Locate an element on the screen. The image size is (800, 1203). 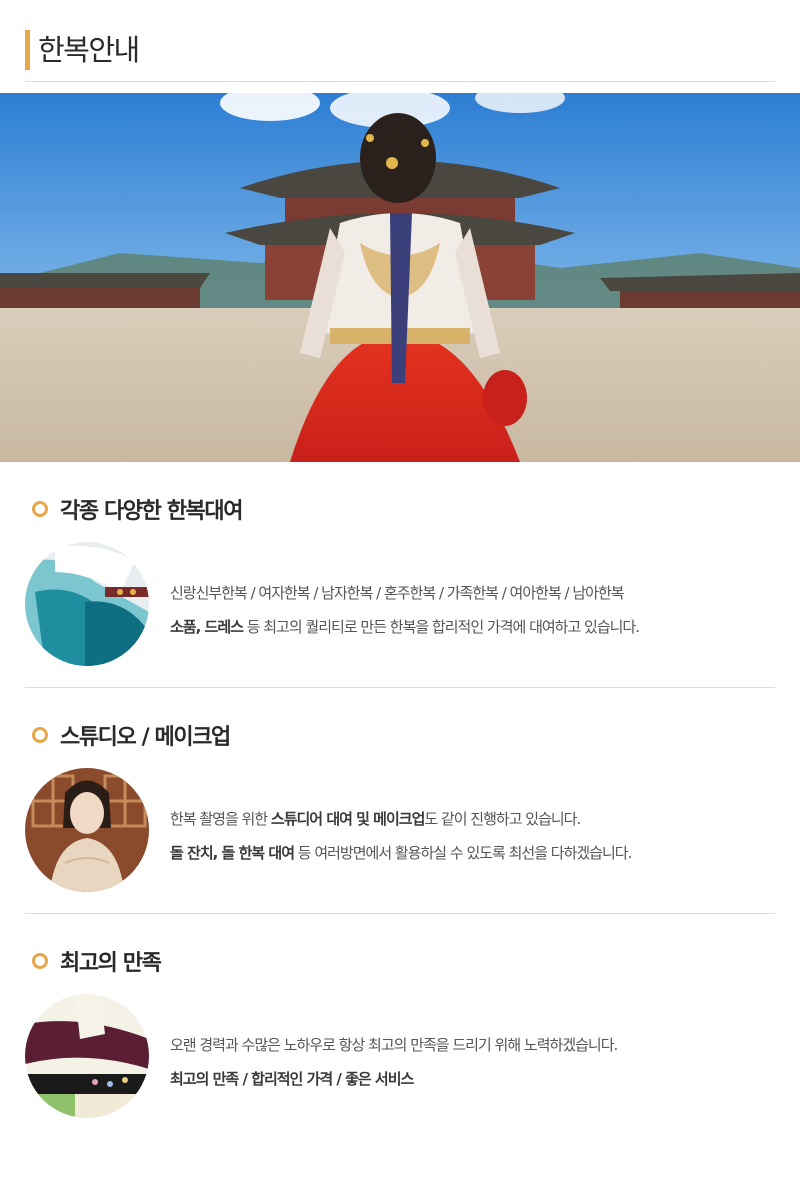
portrait-image is located at coordinates (87, 830).